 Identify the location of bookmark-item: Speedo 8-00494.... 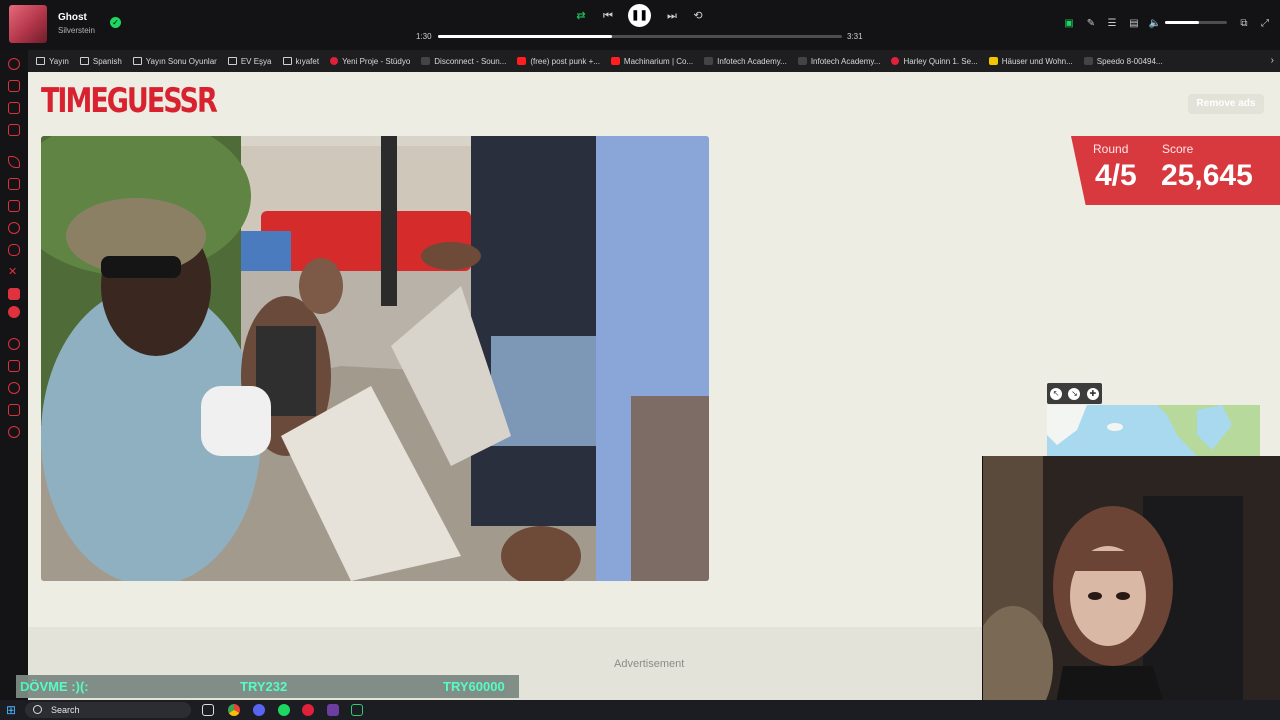
(1123, 61).